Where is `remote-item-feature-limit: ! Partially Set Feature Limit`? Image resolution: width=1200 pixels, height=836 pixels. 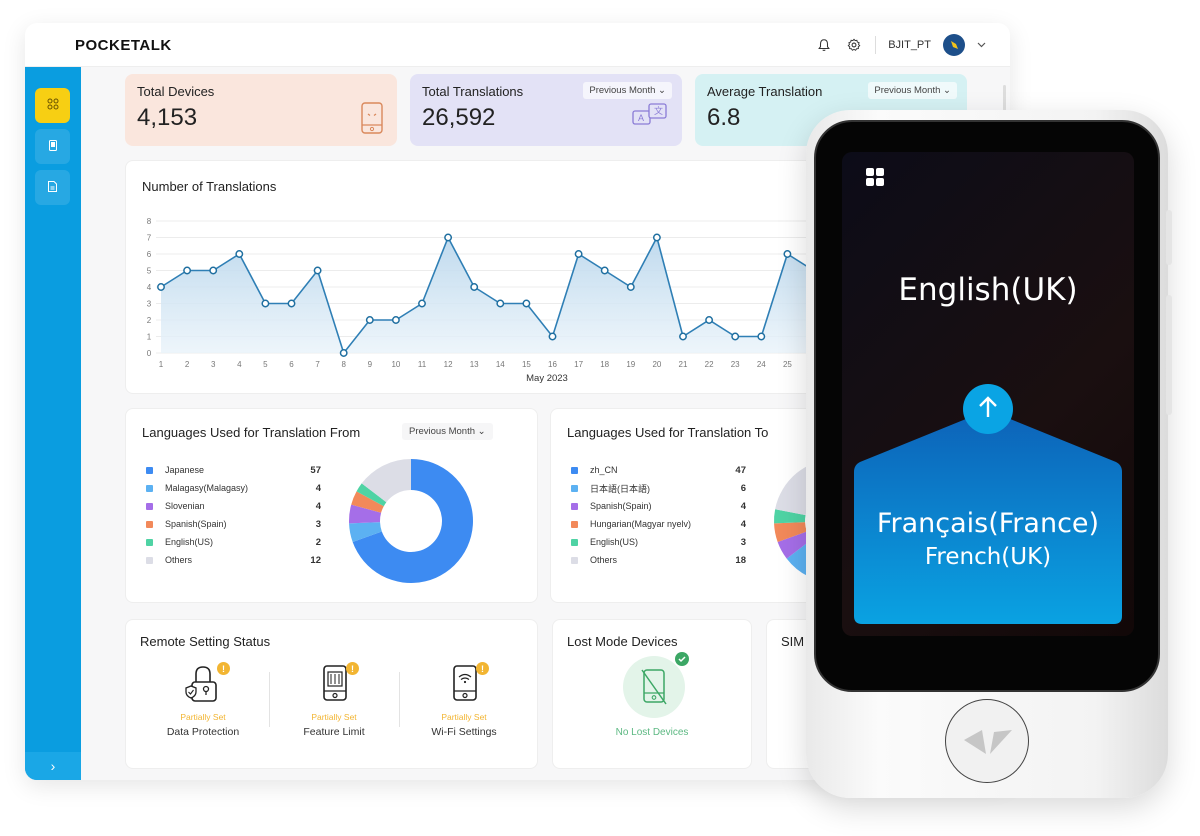 remote-item-feature-limit: ! Partially Set Feature Limit is located at coordinates (334, 700).